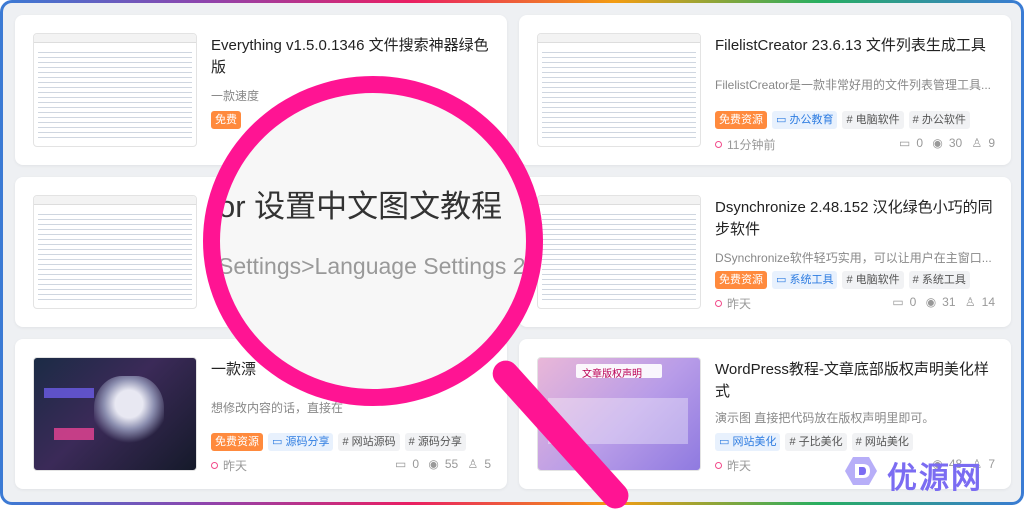  Describe the element at coordinates (226, 120) in the screenshot. I see `tag-free: 免费` at that location.